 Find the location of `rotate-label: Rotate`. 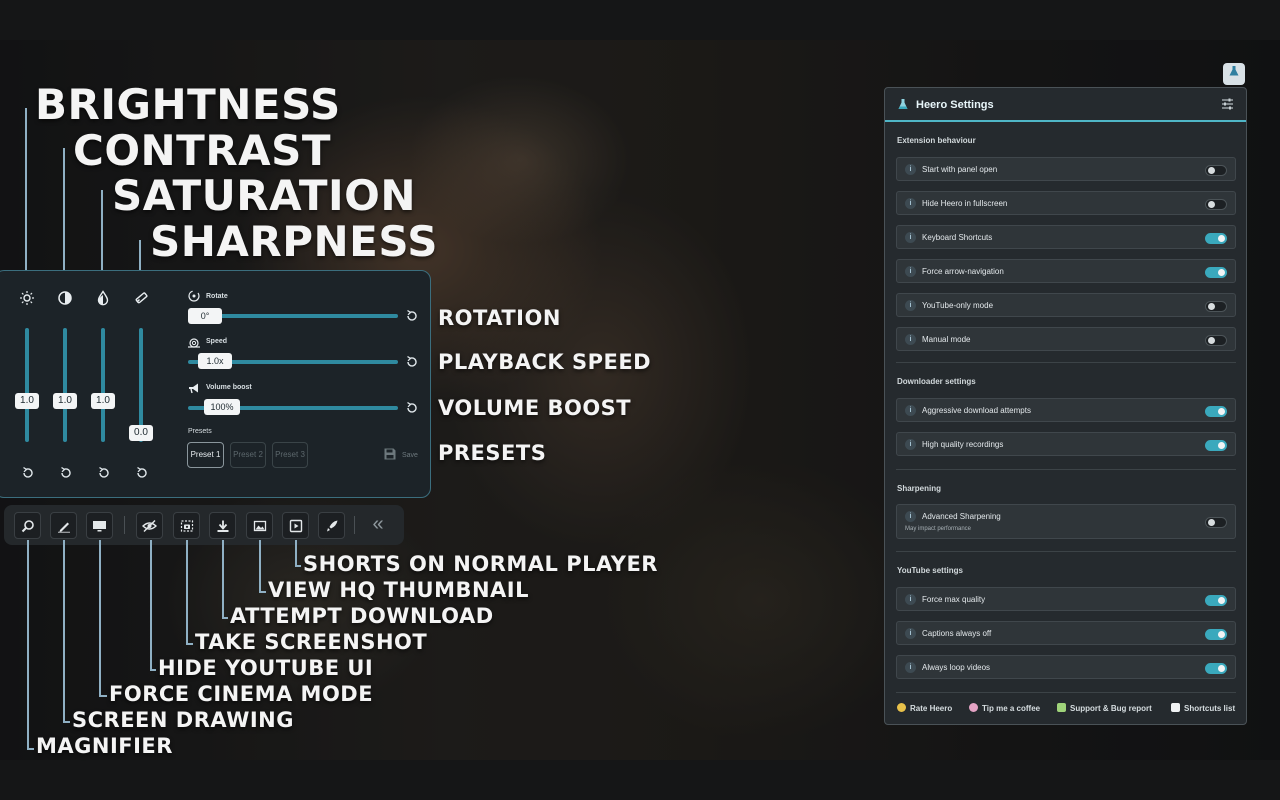

rotate-label: Rotate is located at coordinates (217, 296).